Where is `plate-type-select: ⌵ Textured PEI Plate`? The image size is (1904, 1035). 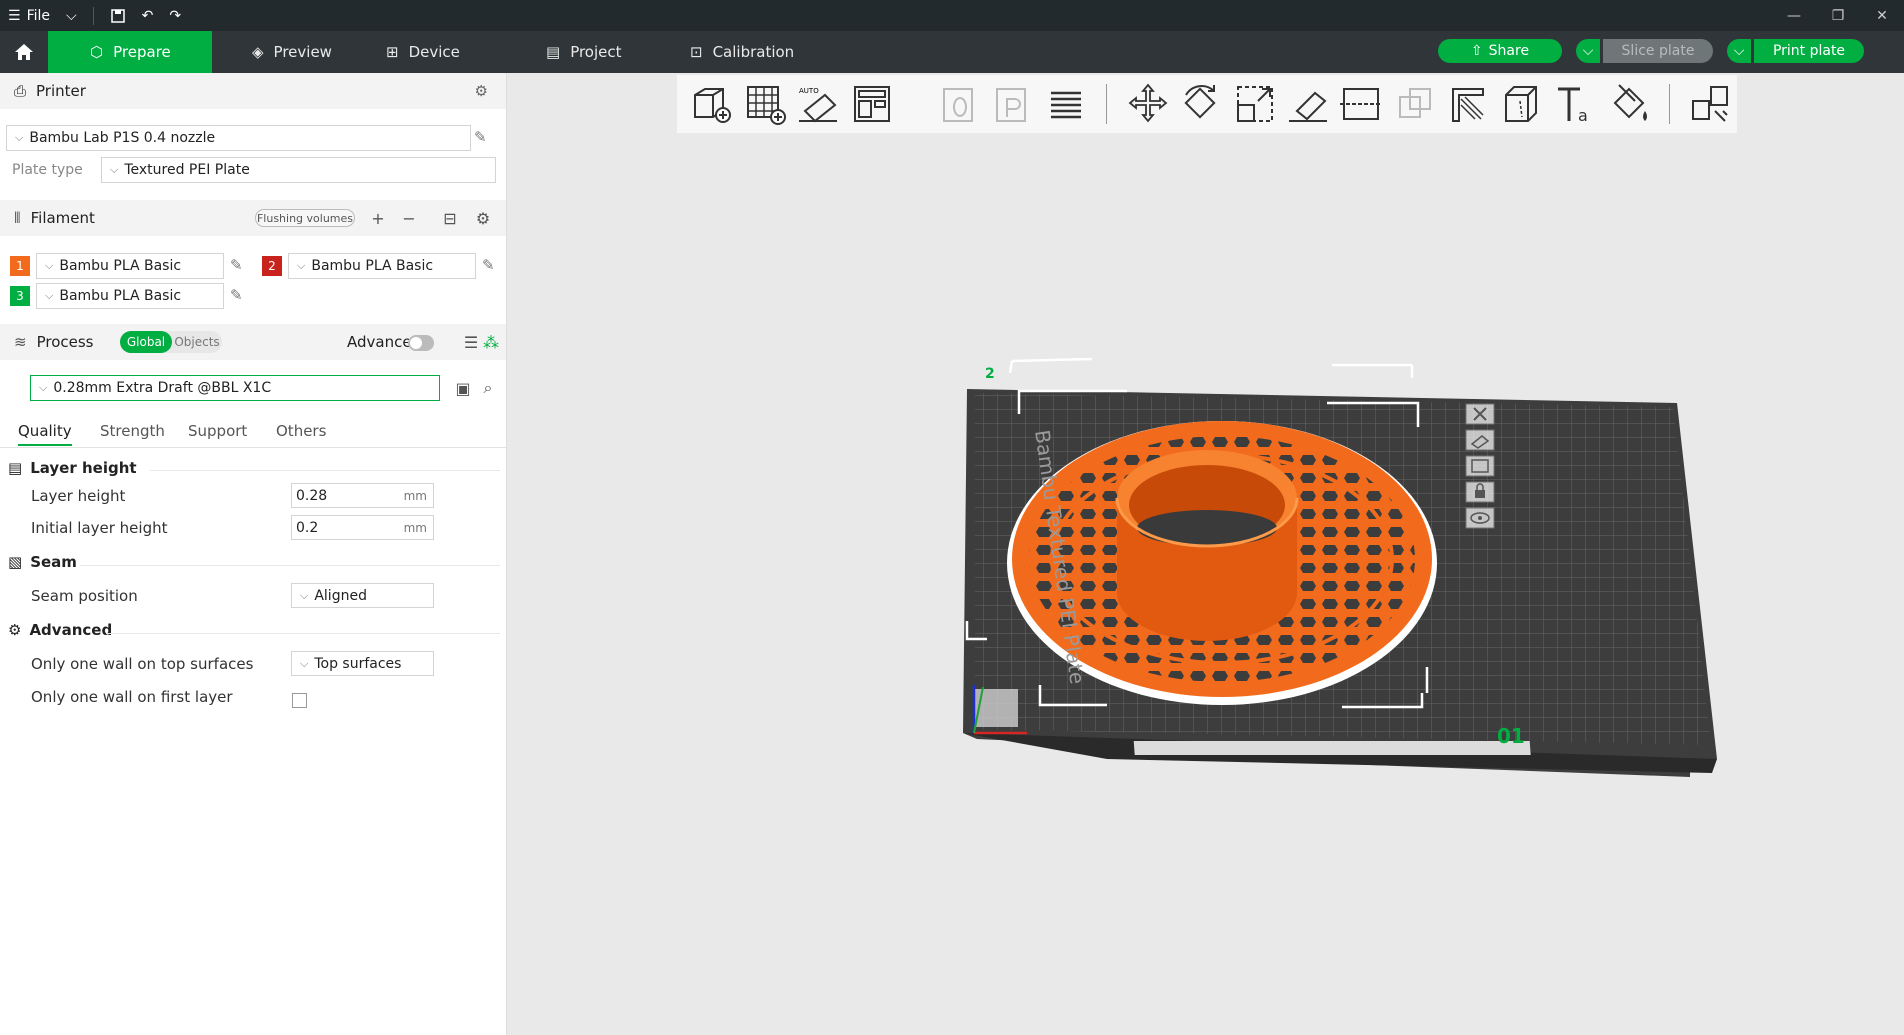
plate-type-select: ⌵ Textured PEI Plate is located at coordinates (298, 170).